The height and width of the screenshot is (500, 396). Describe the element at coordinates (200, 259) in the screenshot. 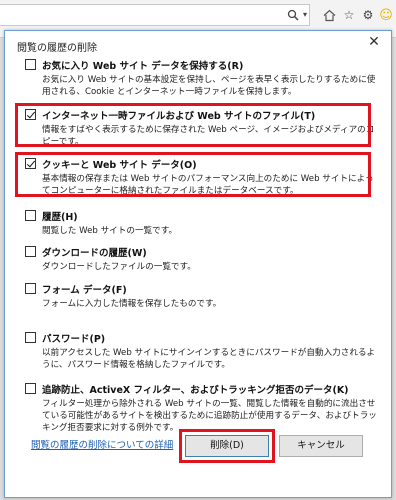

I see `option-download-history: ダウンロードの履歴(W) ダウンロードしたファイルの一覧です。` at that location.